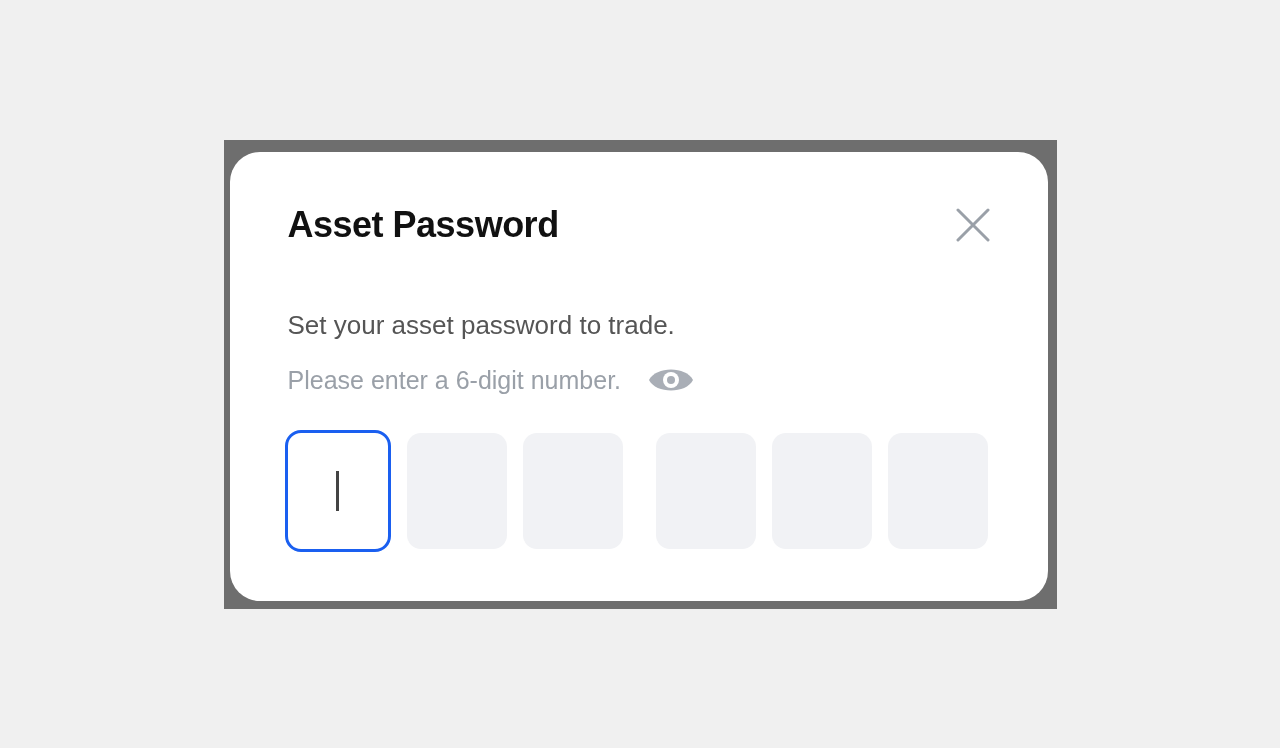  I want to click on text-caret, so click(337, 491).